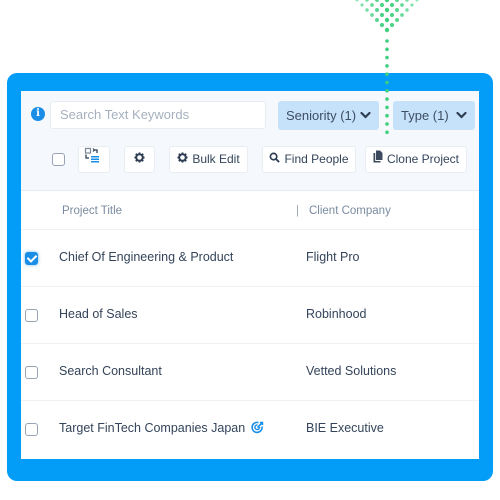 The width and height of the screenshot is (500, 500). I want to click on copy-icon, so click(378, 159).